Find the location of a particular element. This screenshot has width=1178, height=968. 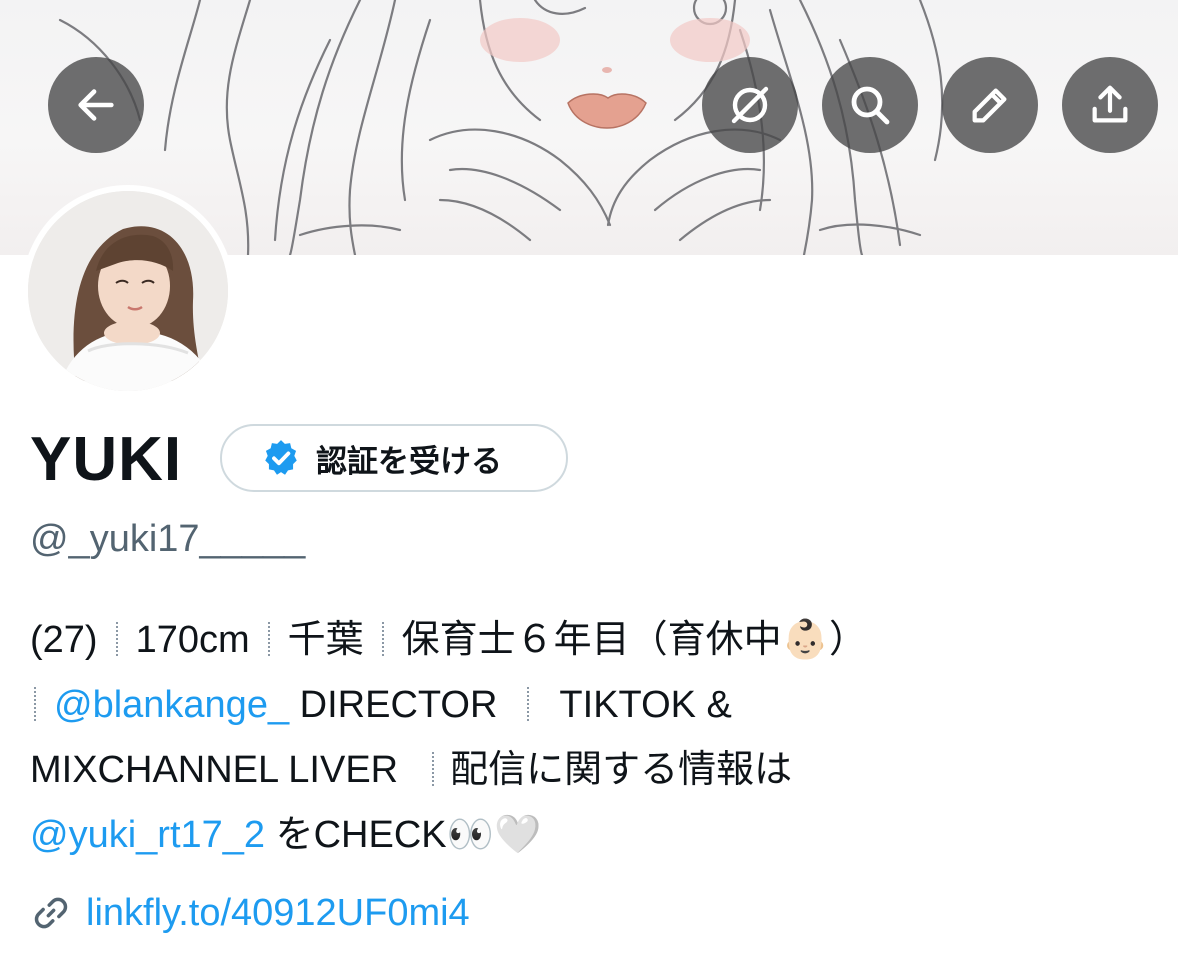

profile-website: linkfly.to/40912UF0mi4 is located at coordinates (250, 913).